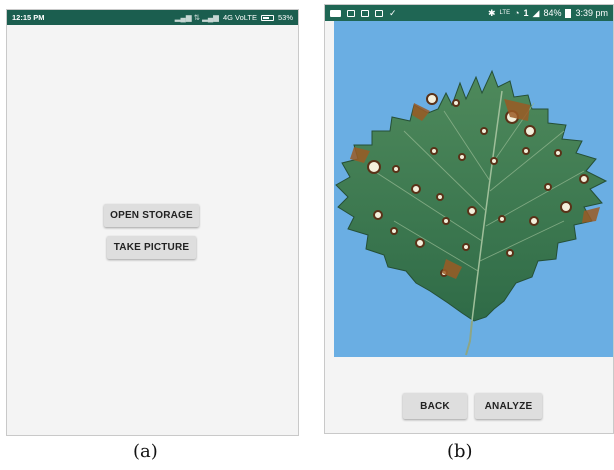 The width and height of the screenshot is (614, 470). I want to click on sim-label: 1, so click(526, 13).